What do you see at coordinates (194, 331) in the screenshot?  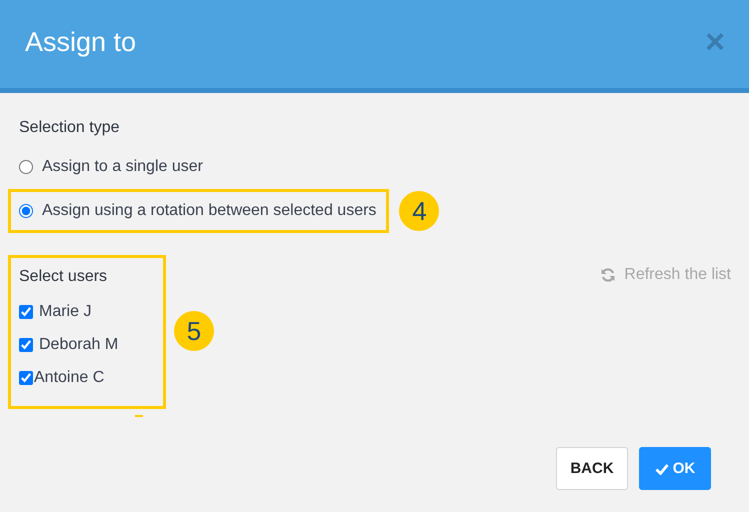 I see `callout-badge: 5` at bounding box center [194, 331].